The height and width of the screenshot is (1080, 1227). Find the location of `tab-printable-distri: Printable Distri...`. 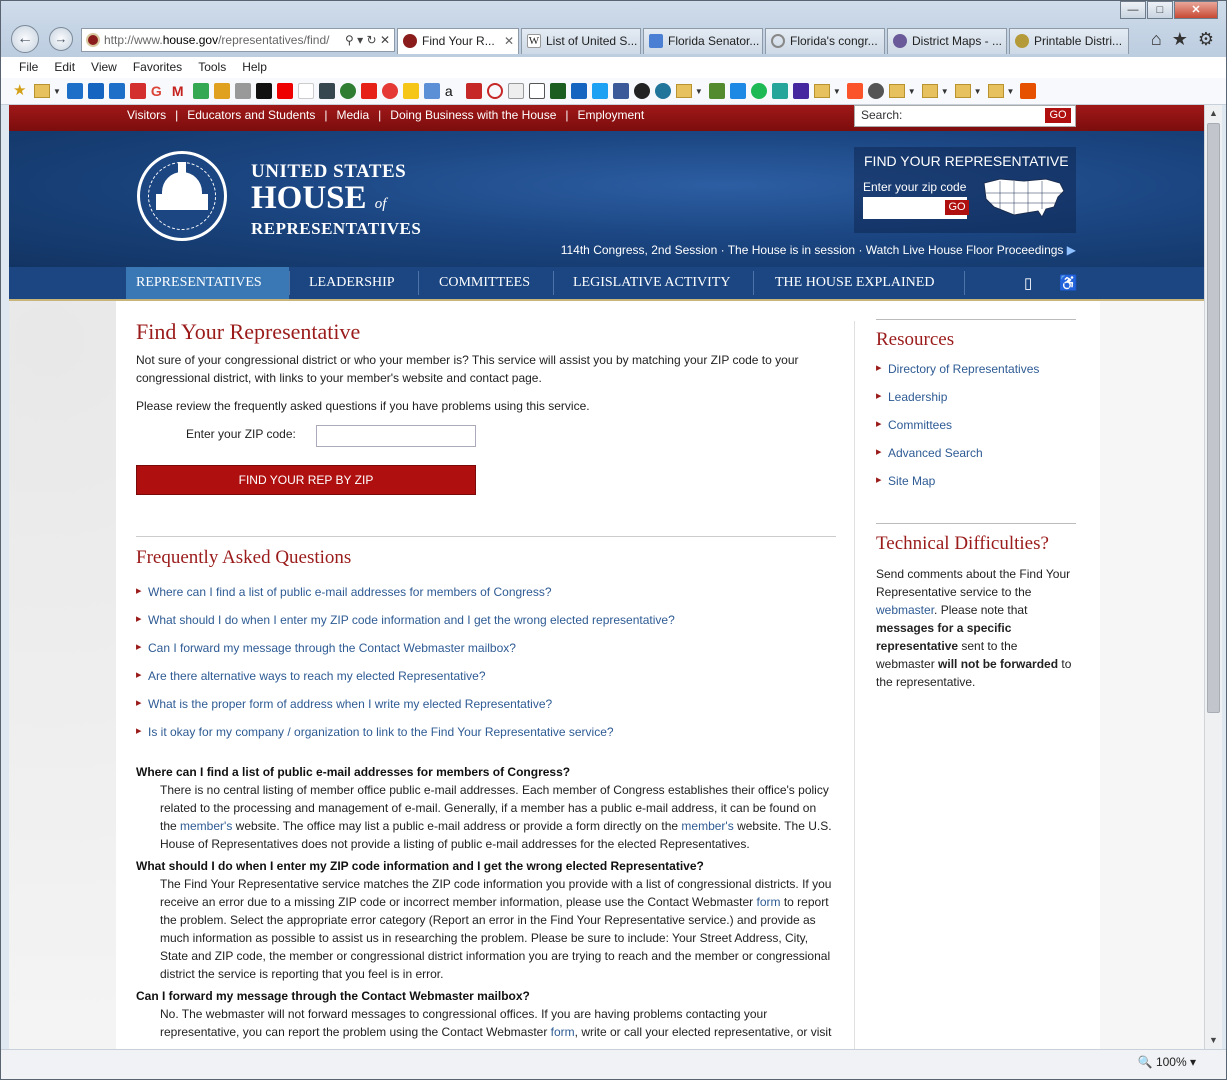

tab-printable-distri: Printable Distri... is located at coordinates (1069, 41).